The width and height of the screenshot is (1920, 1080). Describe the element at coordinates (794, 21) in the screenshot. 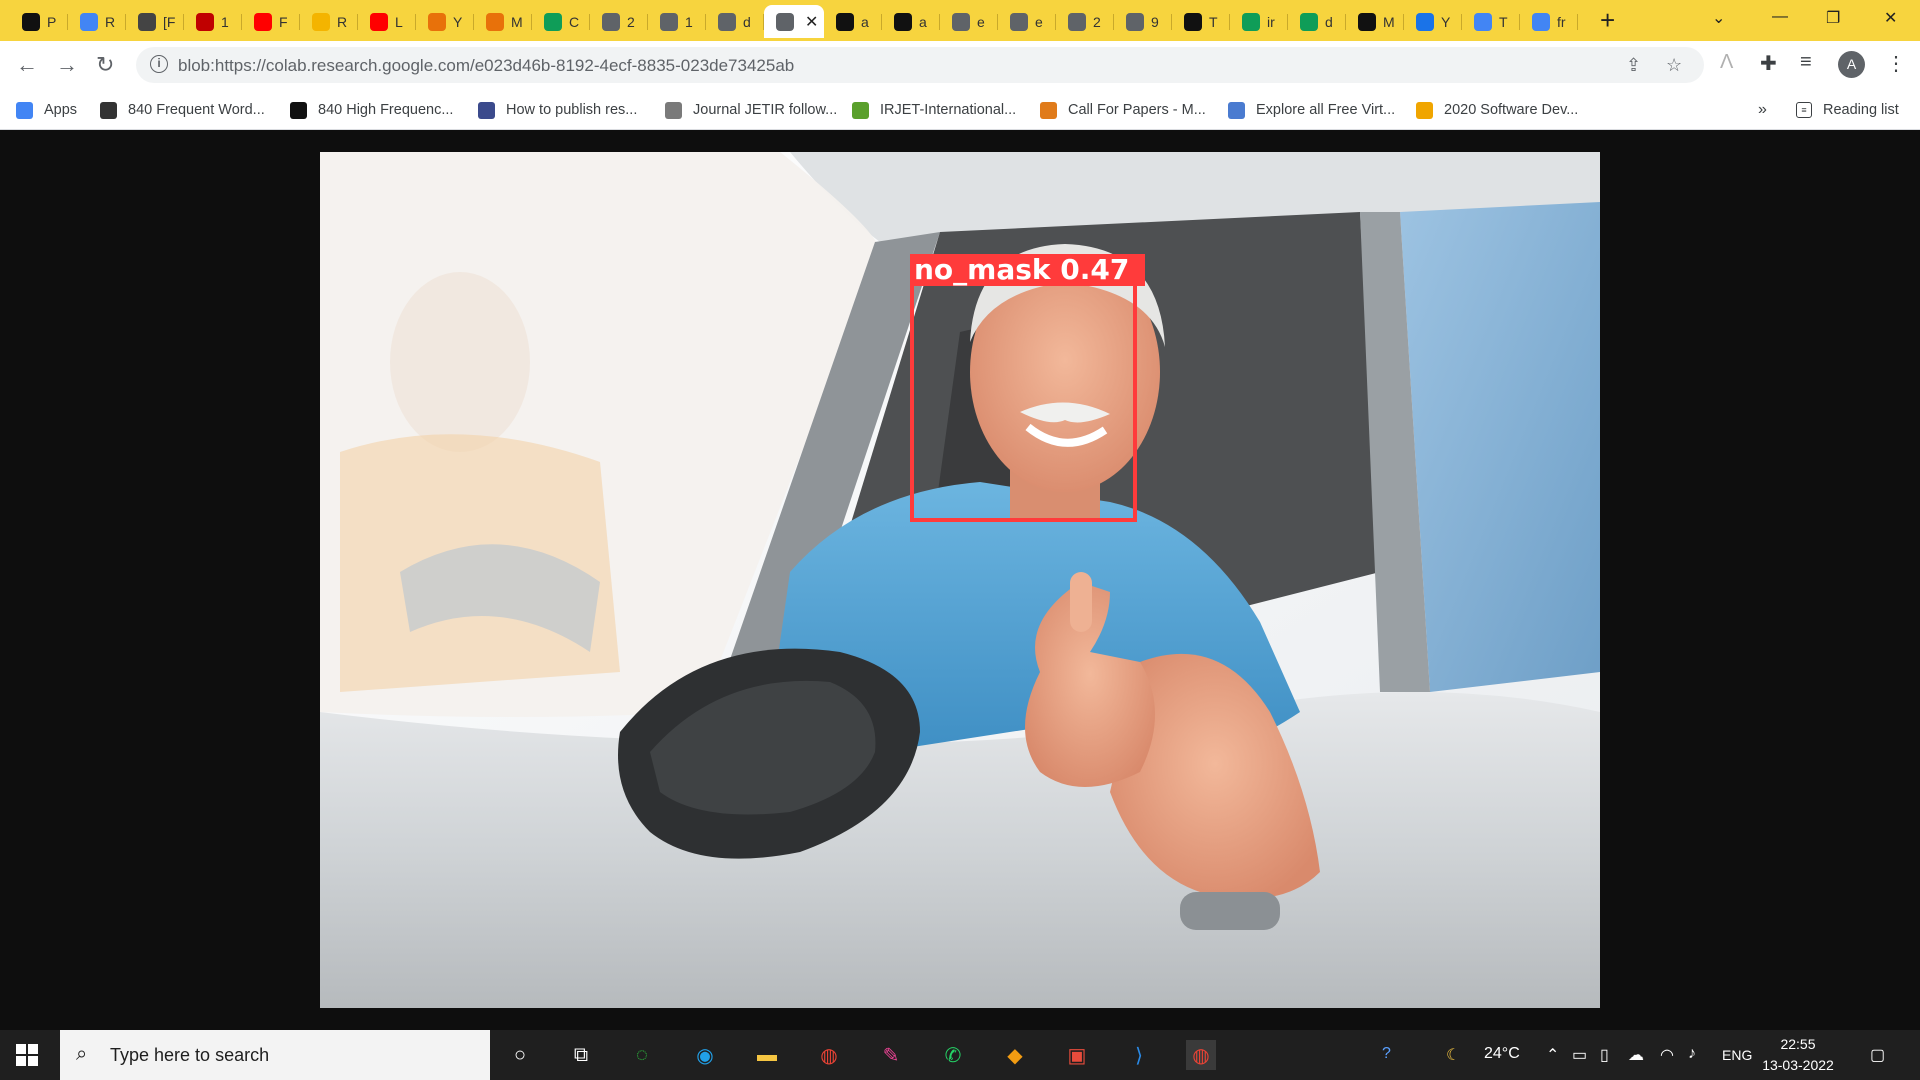

I see `browser-tab: ✕` at that location.